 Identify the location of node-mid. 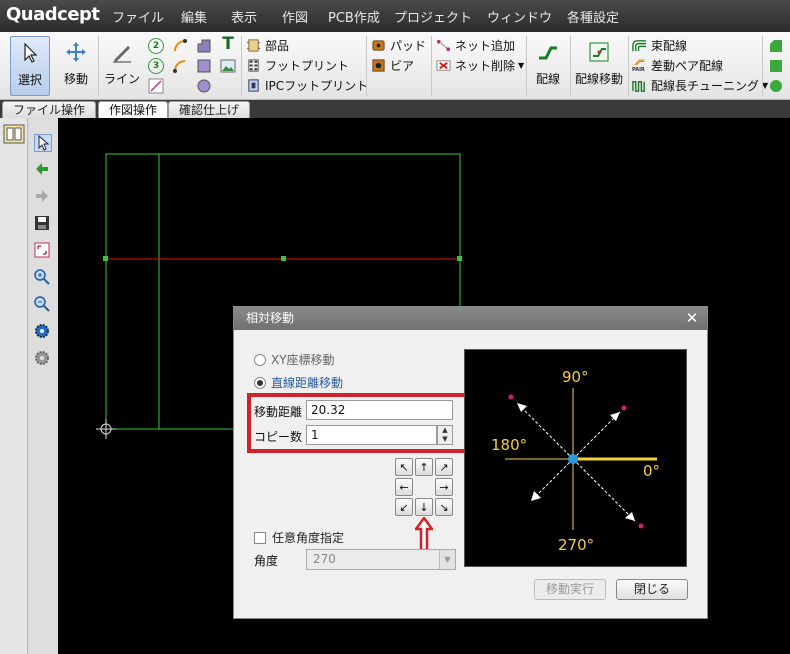
(283, 258).